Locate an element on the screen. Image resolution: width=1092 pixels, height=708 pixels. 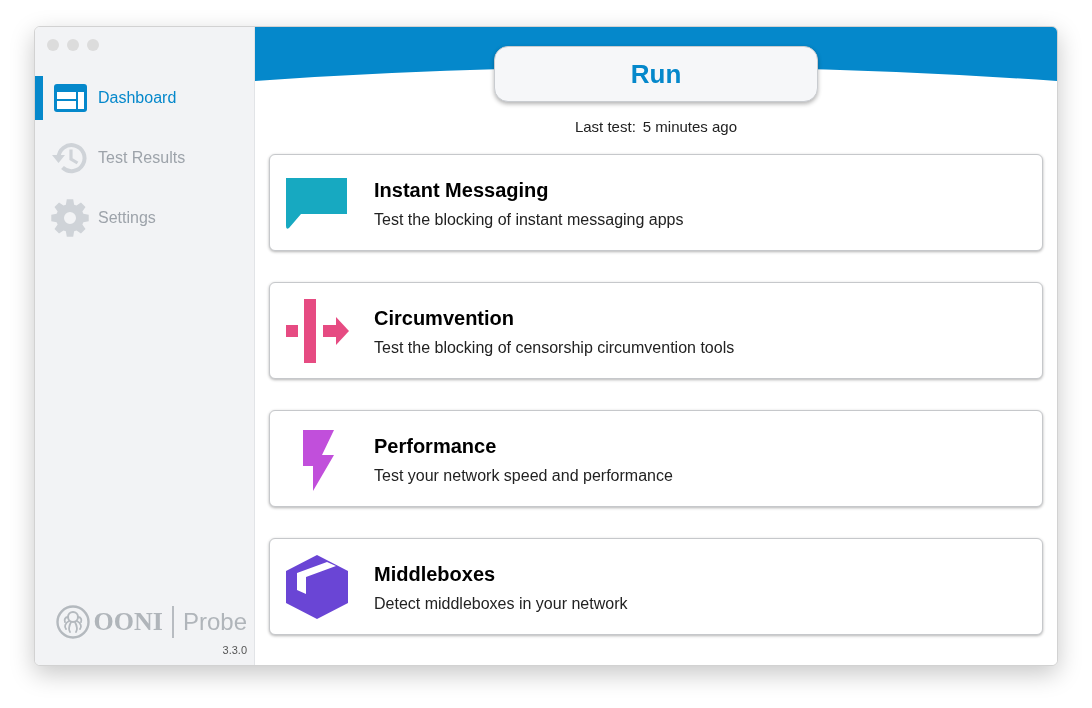
test-description: Test the blocking of instant messaging apps is located at coordinates (529, 220).